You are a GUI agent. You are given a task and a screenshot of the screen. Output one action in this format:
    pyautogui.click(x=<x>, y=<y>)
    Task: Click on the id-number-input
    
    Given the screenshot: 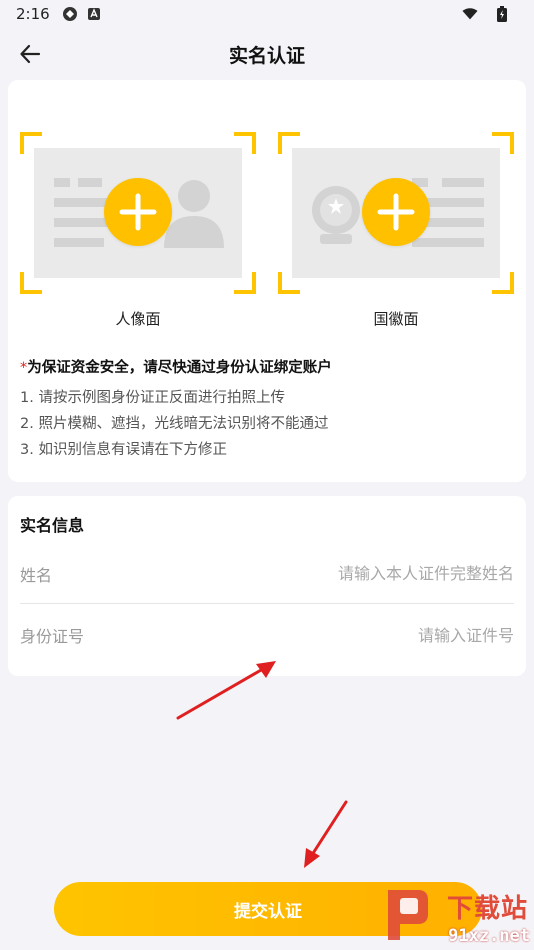 What is the action you would take?
    pyautogui.click(x=354, y=635)
    